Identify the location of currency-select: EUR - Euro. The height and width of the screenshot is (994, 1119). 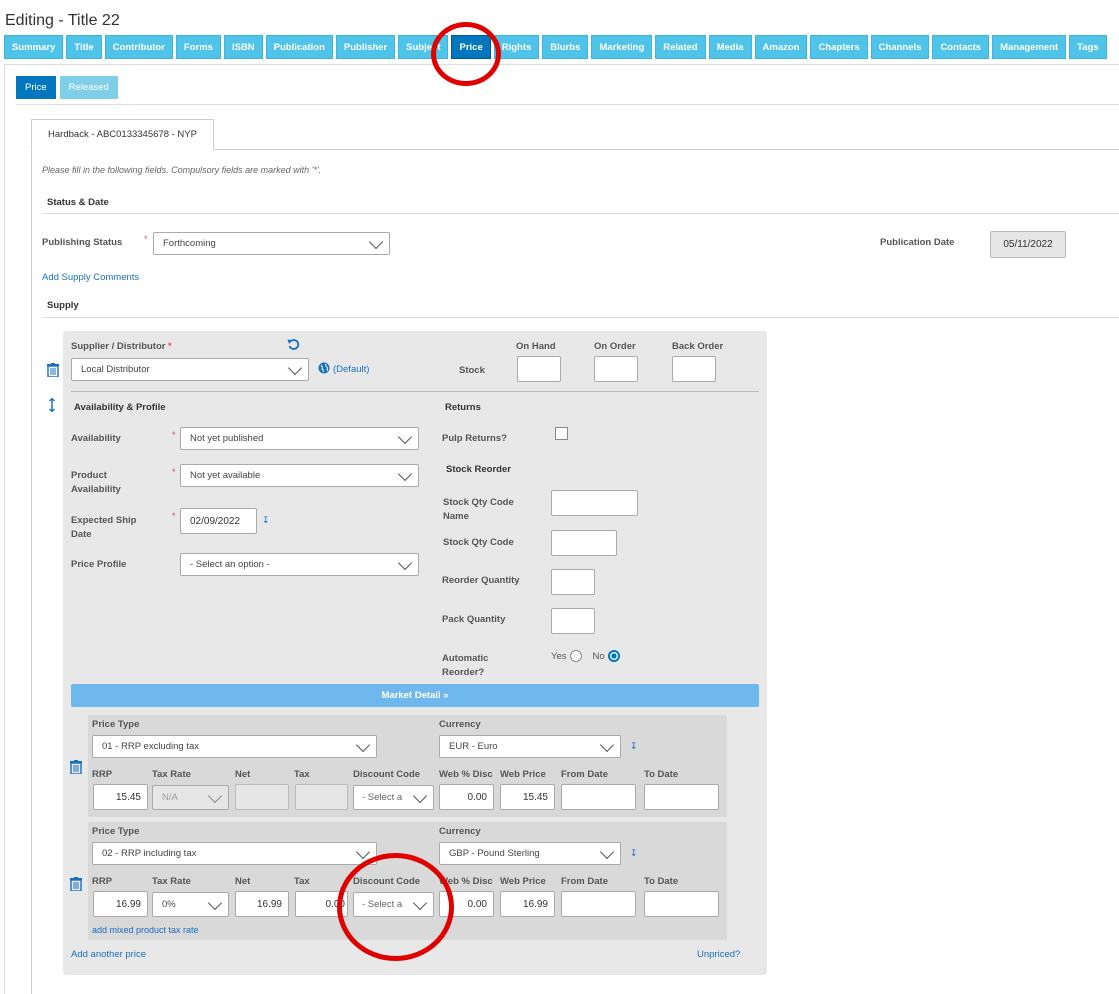
(530, 746).